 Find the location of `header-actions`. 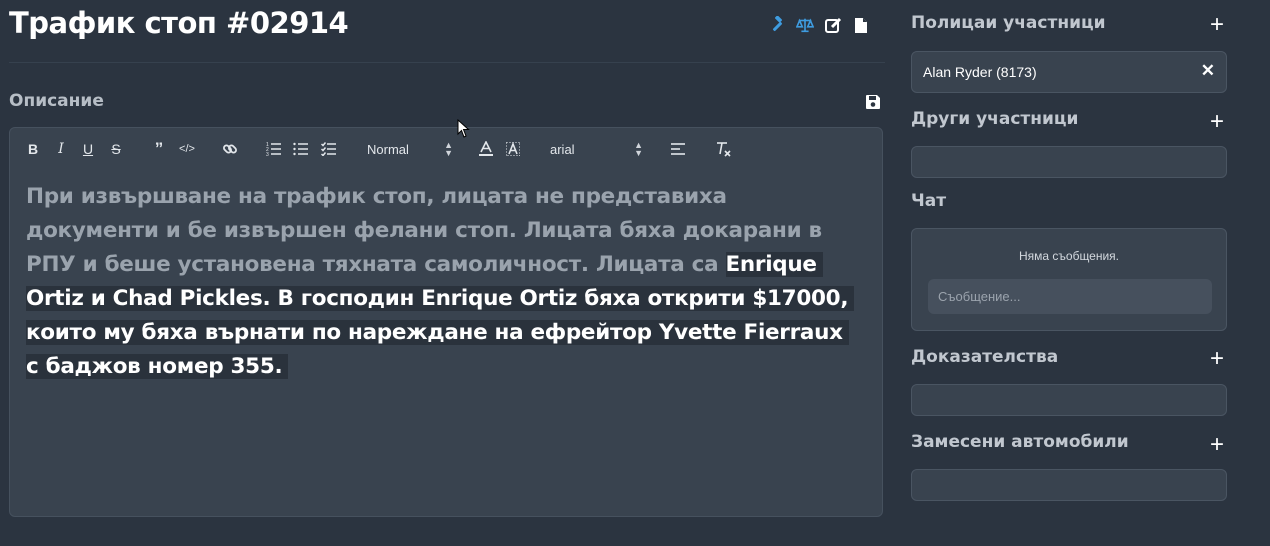

header-actions is located at coordinates (819, 25).